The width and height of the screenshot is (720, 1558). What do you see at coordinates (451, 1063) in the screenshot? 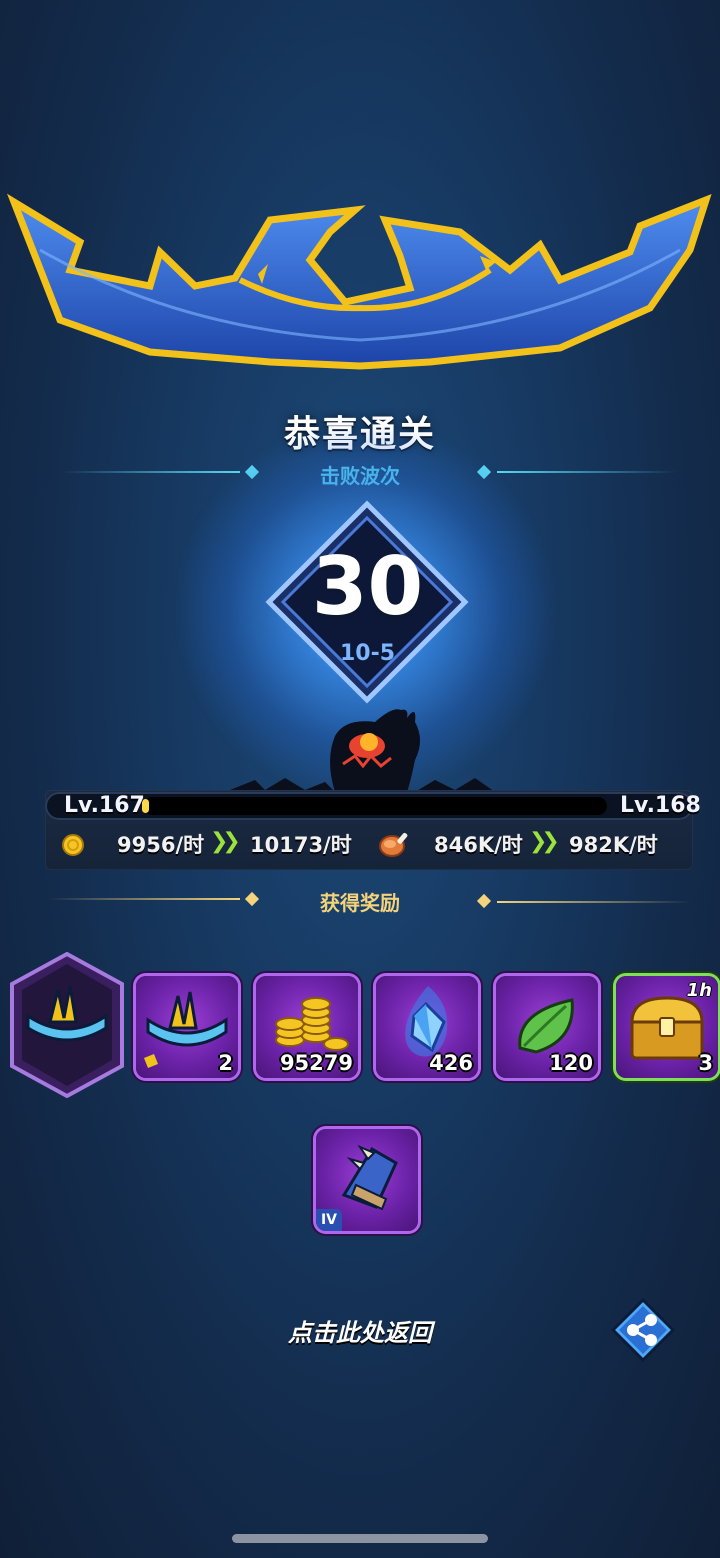
I see `reward-count: 426` at bounding box center [451, 1063].